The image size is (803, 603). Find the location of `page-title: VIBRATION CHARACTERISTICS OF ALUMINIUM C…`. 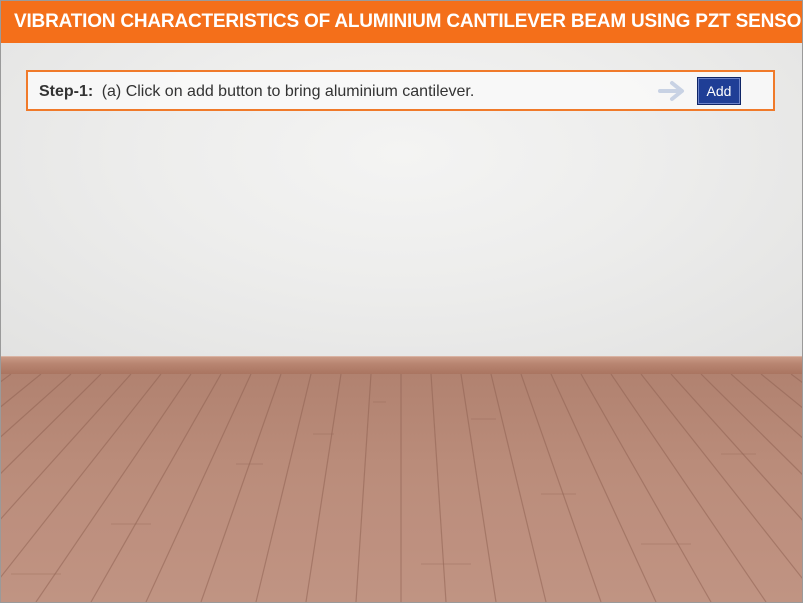

page-title: VIBRATION CHARACTERISTICS OF ALUMINIUM C… is located at coordinates (401, 22).